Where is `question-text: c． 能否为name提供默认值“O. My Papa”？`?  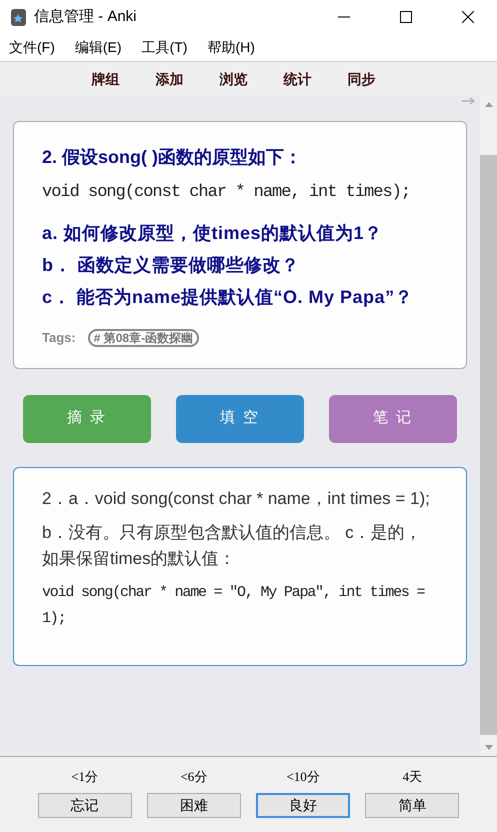 question-text: c． 能否为name提供默认值“O. My Papa”？ is located at coordinates (228, 297).